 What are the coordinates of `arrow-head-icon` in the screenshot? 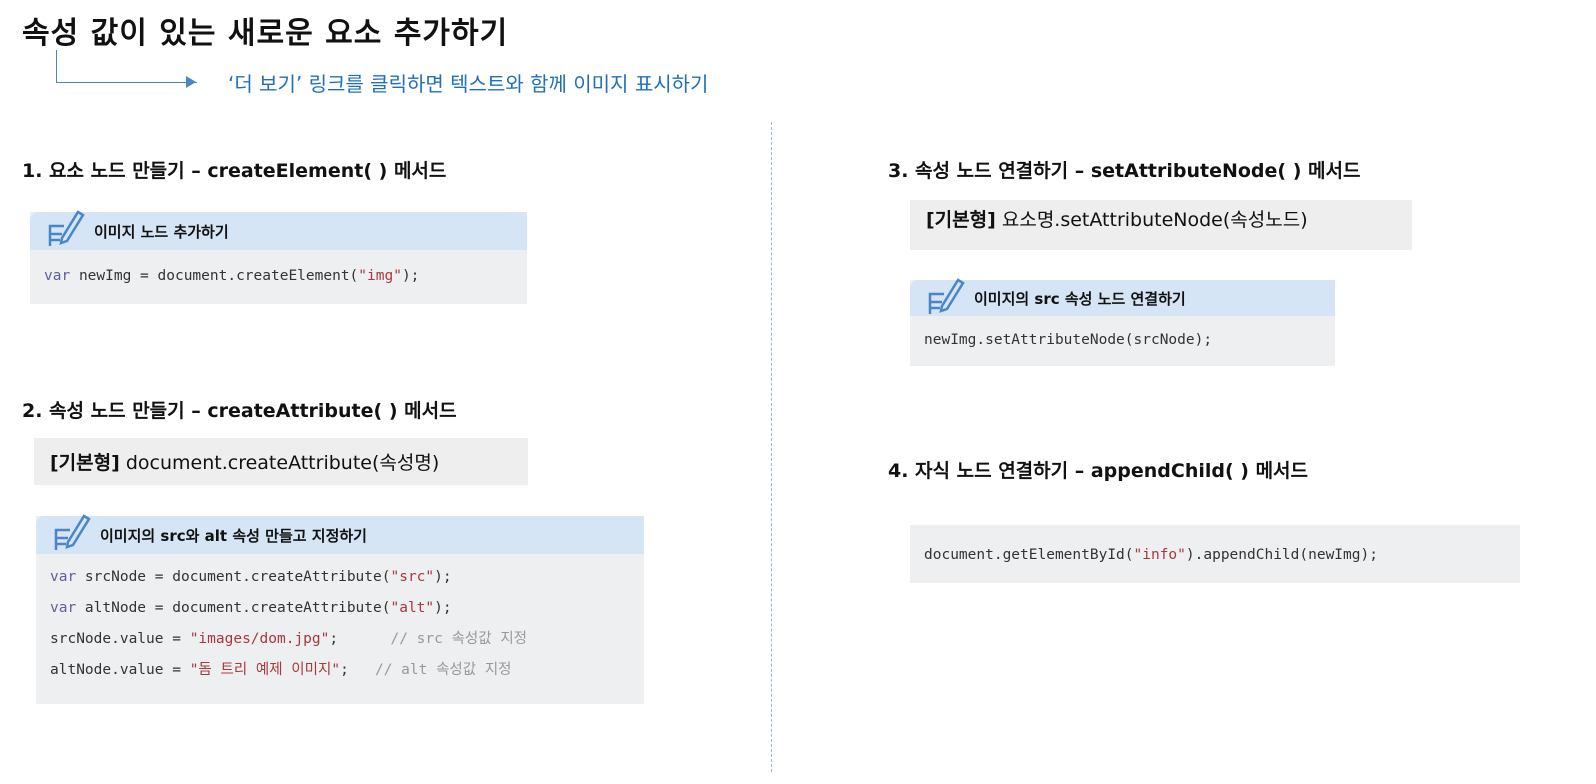 It's located at (191, 82).